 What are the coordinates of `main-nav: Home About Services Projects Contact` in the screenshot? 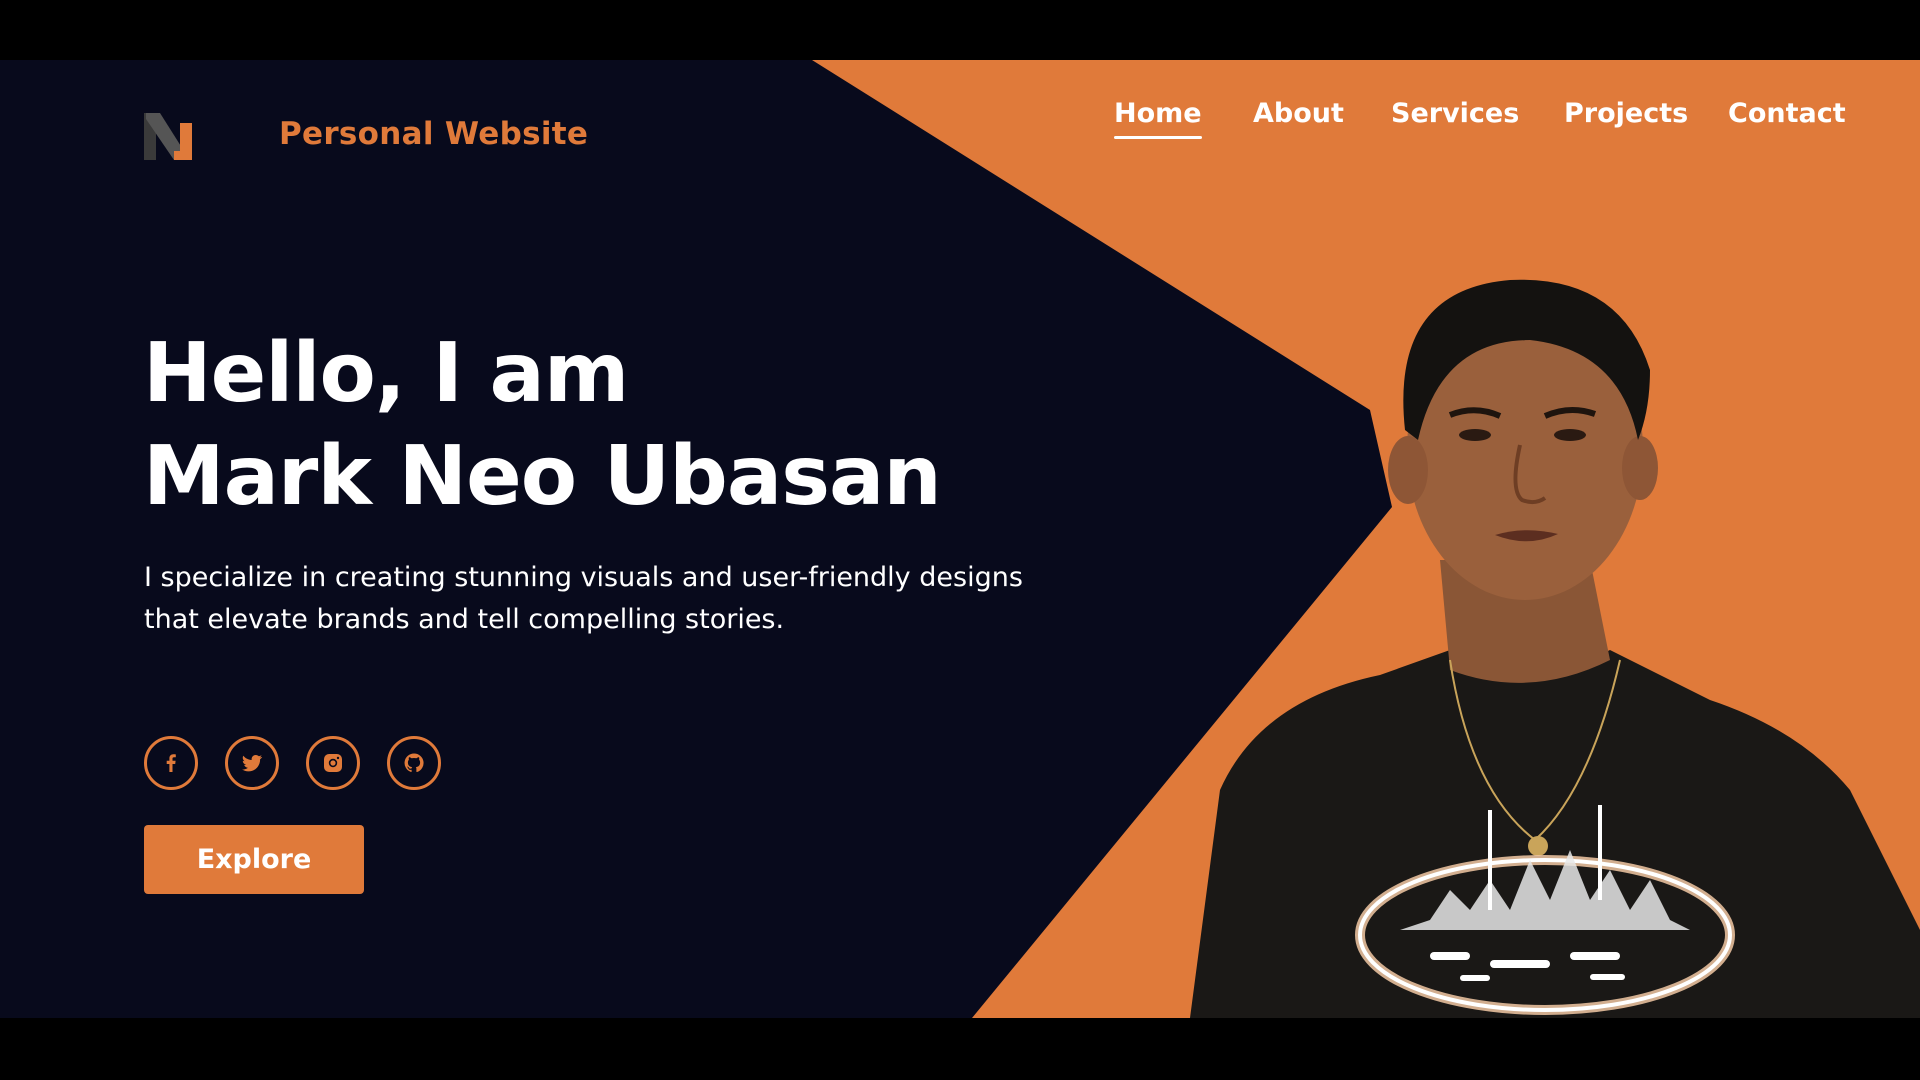 It's located at (1494, 128).